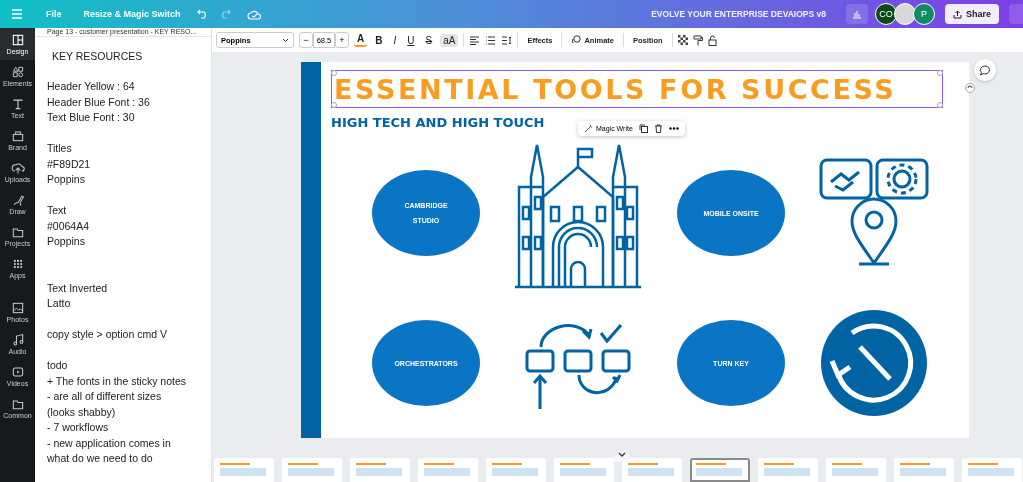 Image resolution: width=1023 pixels, height=482 pixels. What do you see at coordinates (874, 213) in the screenshot?
I see `handshake-gear-pin-icon` at bounding box center [874, 213].